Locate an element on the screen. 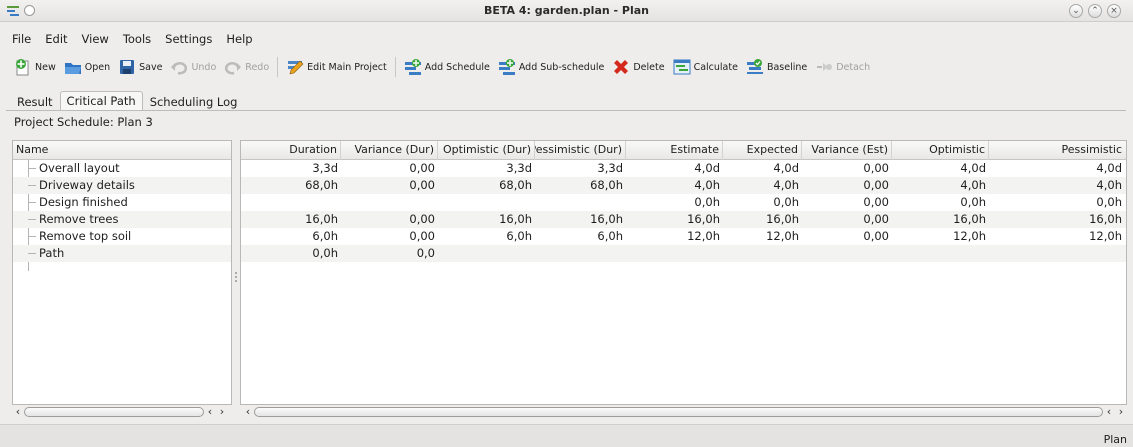 The width and height of the screenshot is (1133, 447). task-name: Path is located at coordinates (52, 253).